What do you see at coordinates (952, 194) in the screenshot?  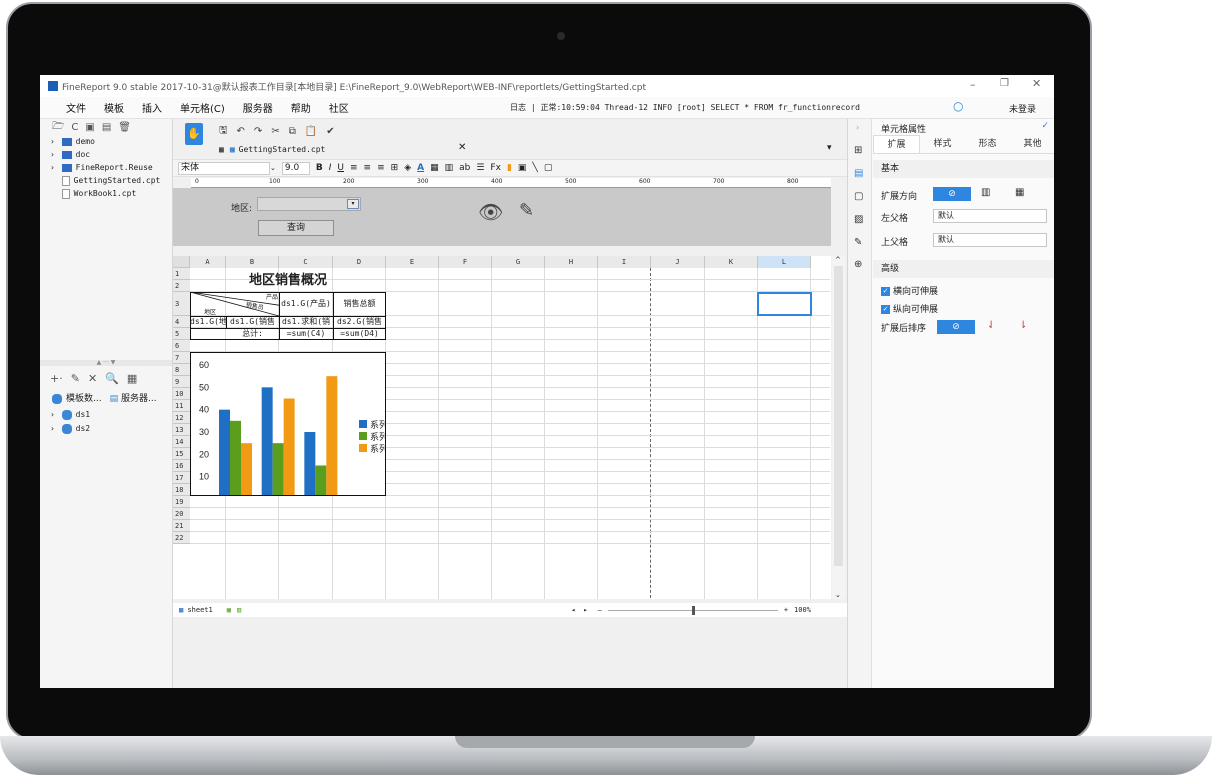 I see `direction-none-button: ⊘` at bounding box center [952, 194].